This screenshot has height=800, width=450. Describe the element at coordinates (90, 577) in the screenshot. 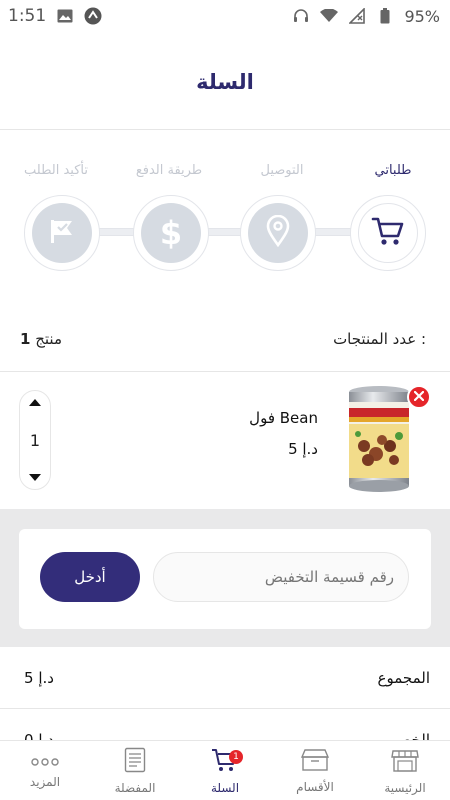

I see `apply-coupon-button: أدخل` at that location.